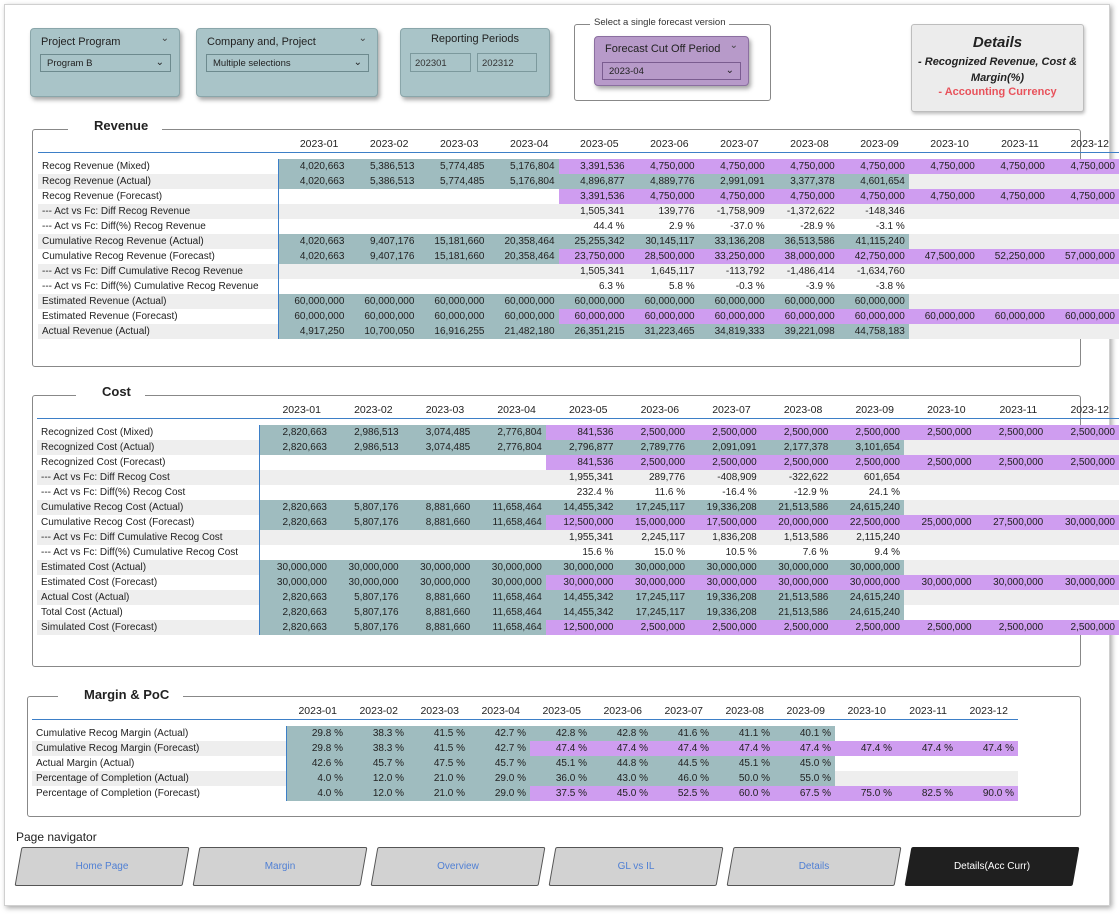 This screenshot has height=915, width=1119. Describe the element at coordinates (102, 866) in the screenshot. I see `nav-button-home-page: Home Page` at that location.